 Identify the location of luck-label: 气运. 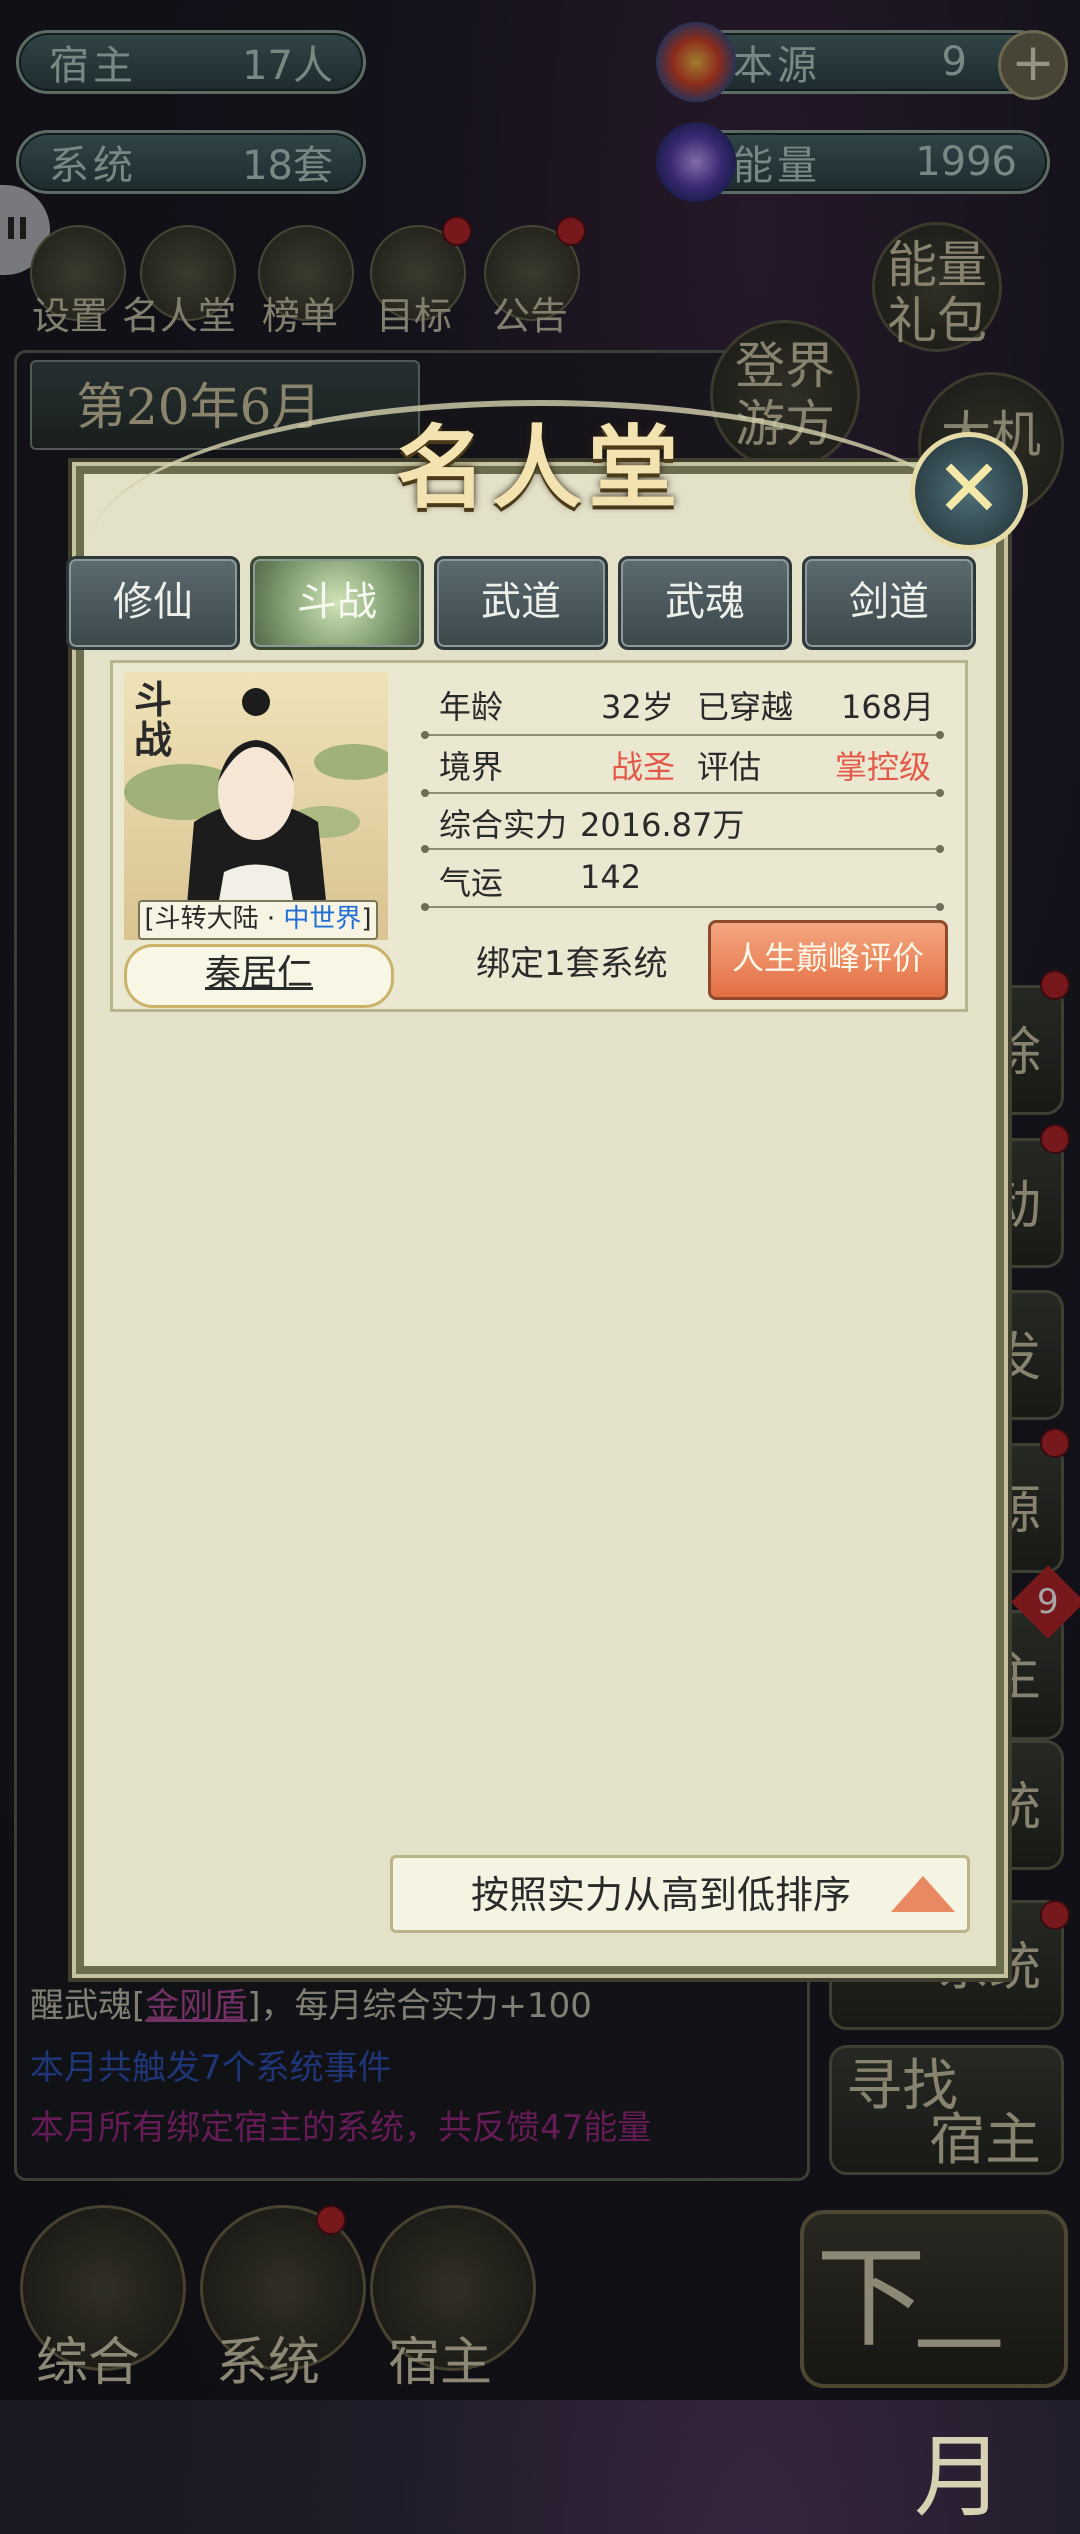
(471, 883).